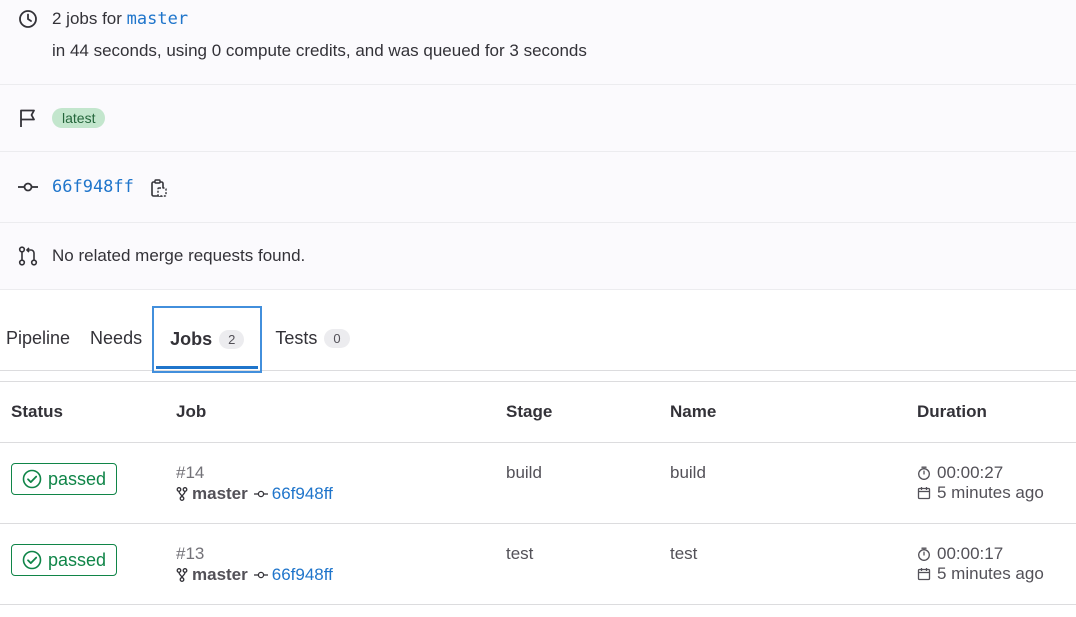 The height and width of the screenshot is (617, 1076). I want to click on column-header-status: Status, so click(82, 412).